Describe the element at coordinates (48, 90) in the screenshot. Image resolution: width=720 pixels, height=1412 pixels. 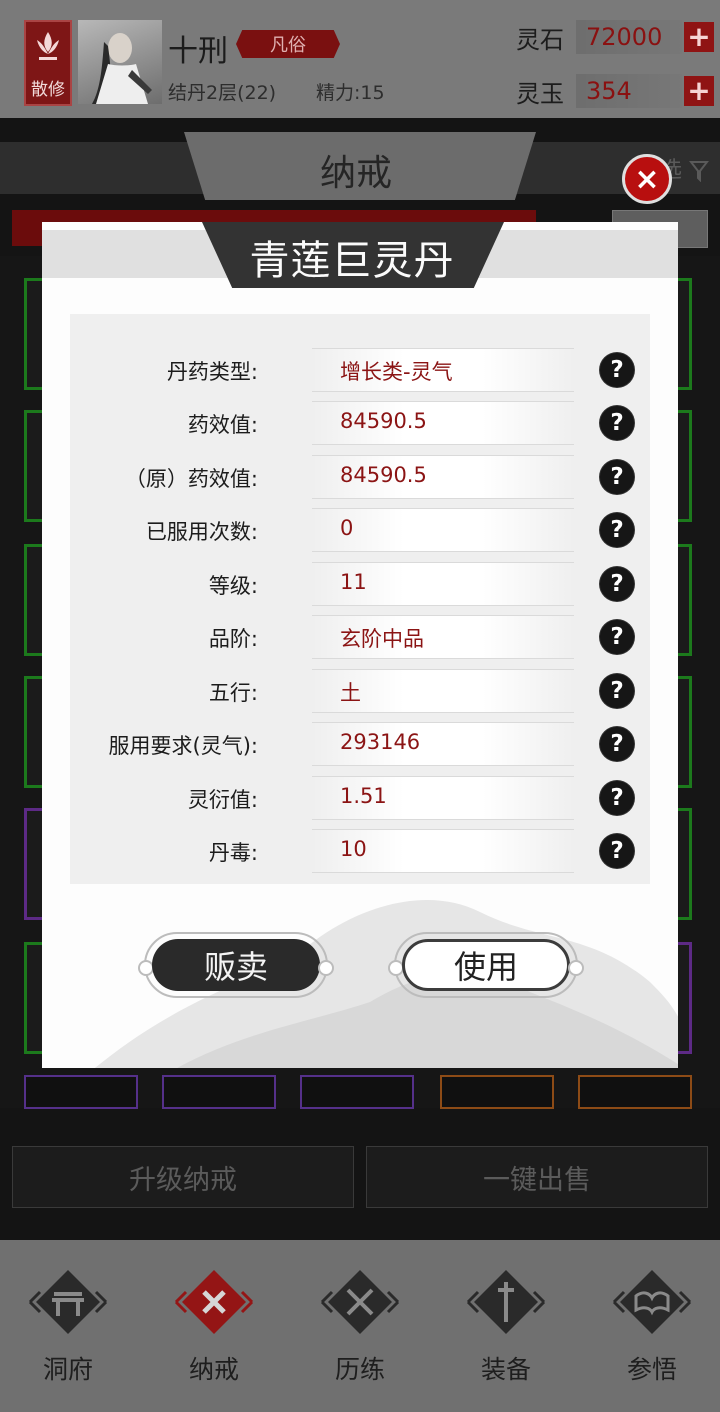
I see `sect-label: 散修` at that location.